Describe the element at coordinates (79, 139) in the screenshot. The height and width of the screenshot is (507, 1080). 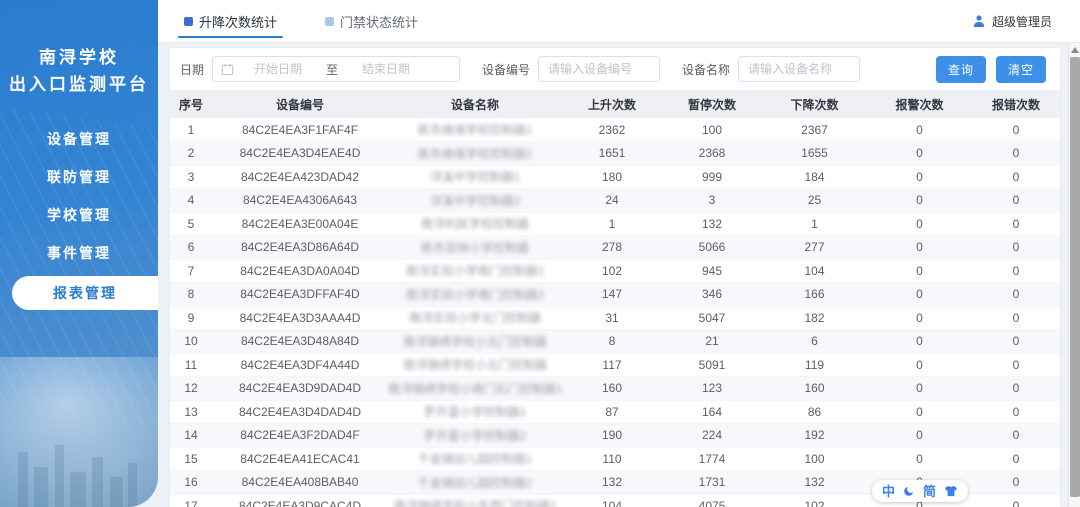
I see `sidebar-item-0: 设备管理` at that location.